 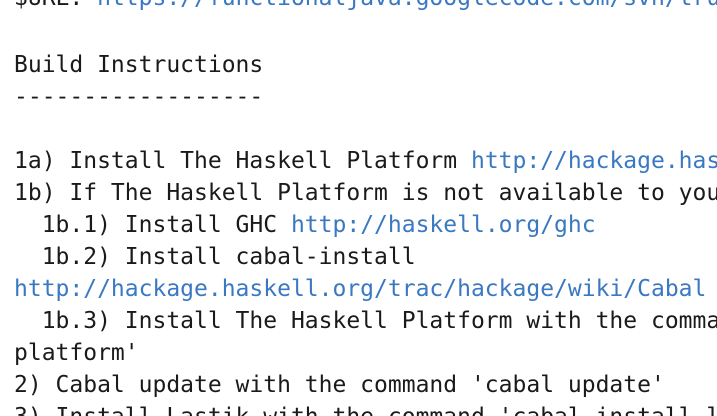 What do you see at coordinates (55, 5) in the screenshot?
I see `source-url-label: $URL:` at bounding box center [55, 5].